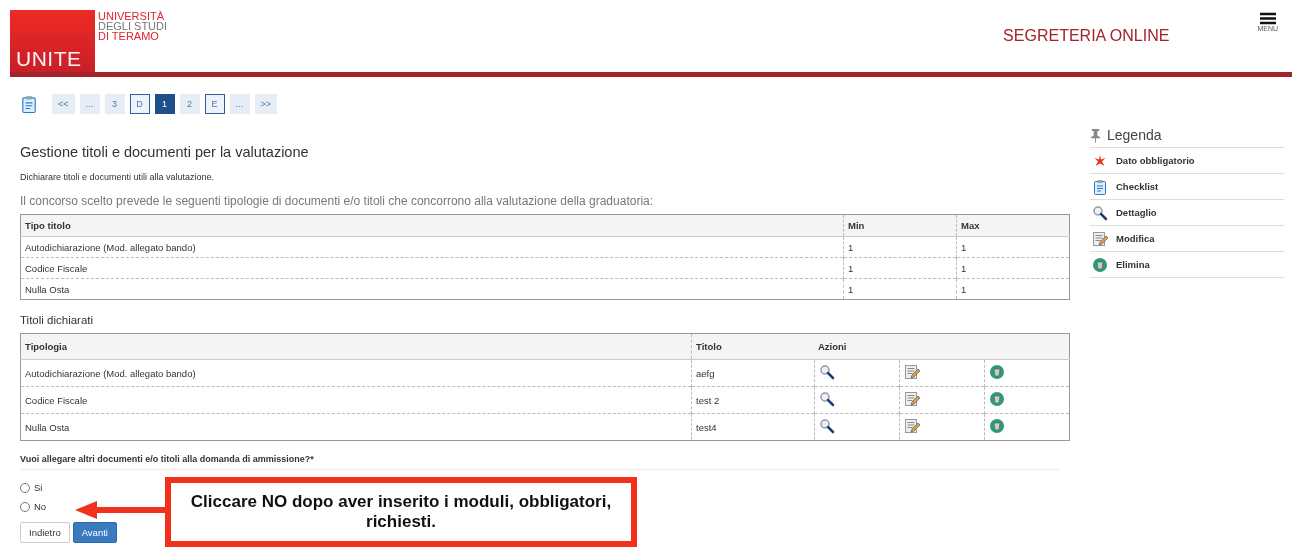 This screenshot has width=1292, height=554. Describe the element at coordinates (129, 36) in the screenshot. I see `logo-text: DI TERAMO` at that location.